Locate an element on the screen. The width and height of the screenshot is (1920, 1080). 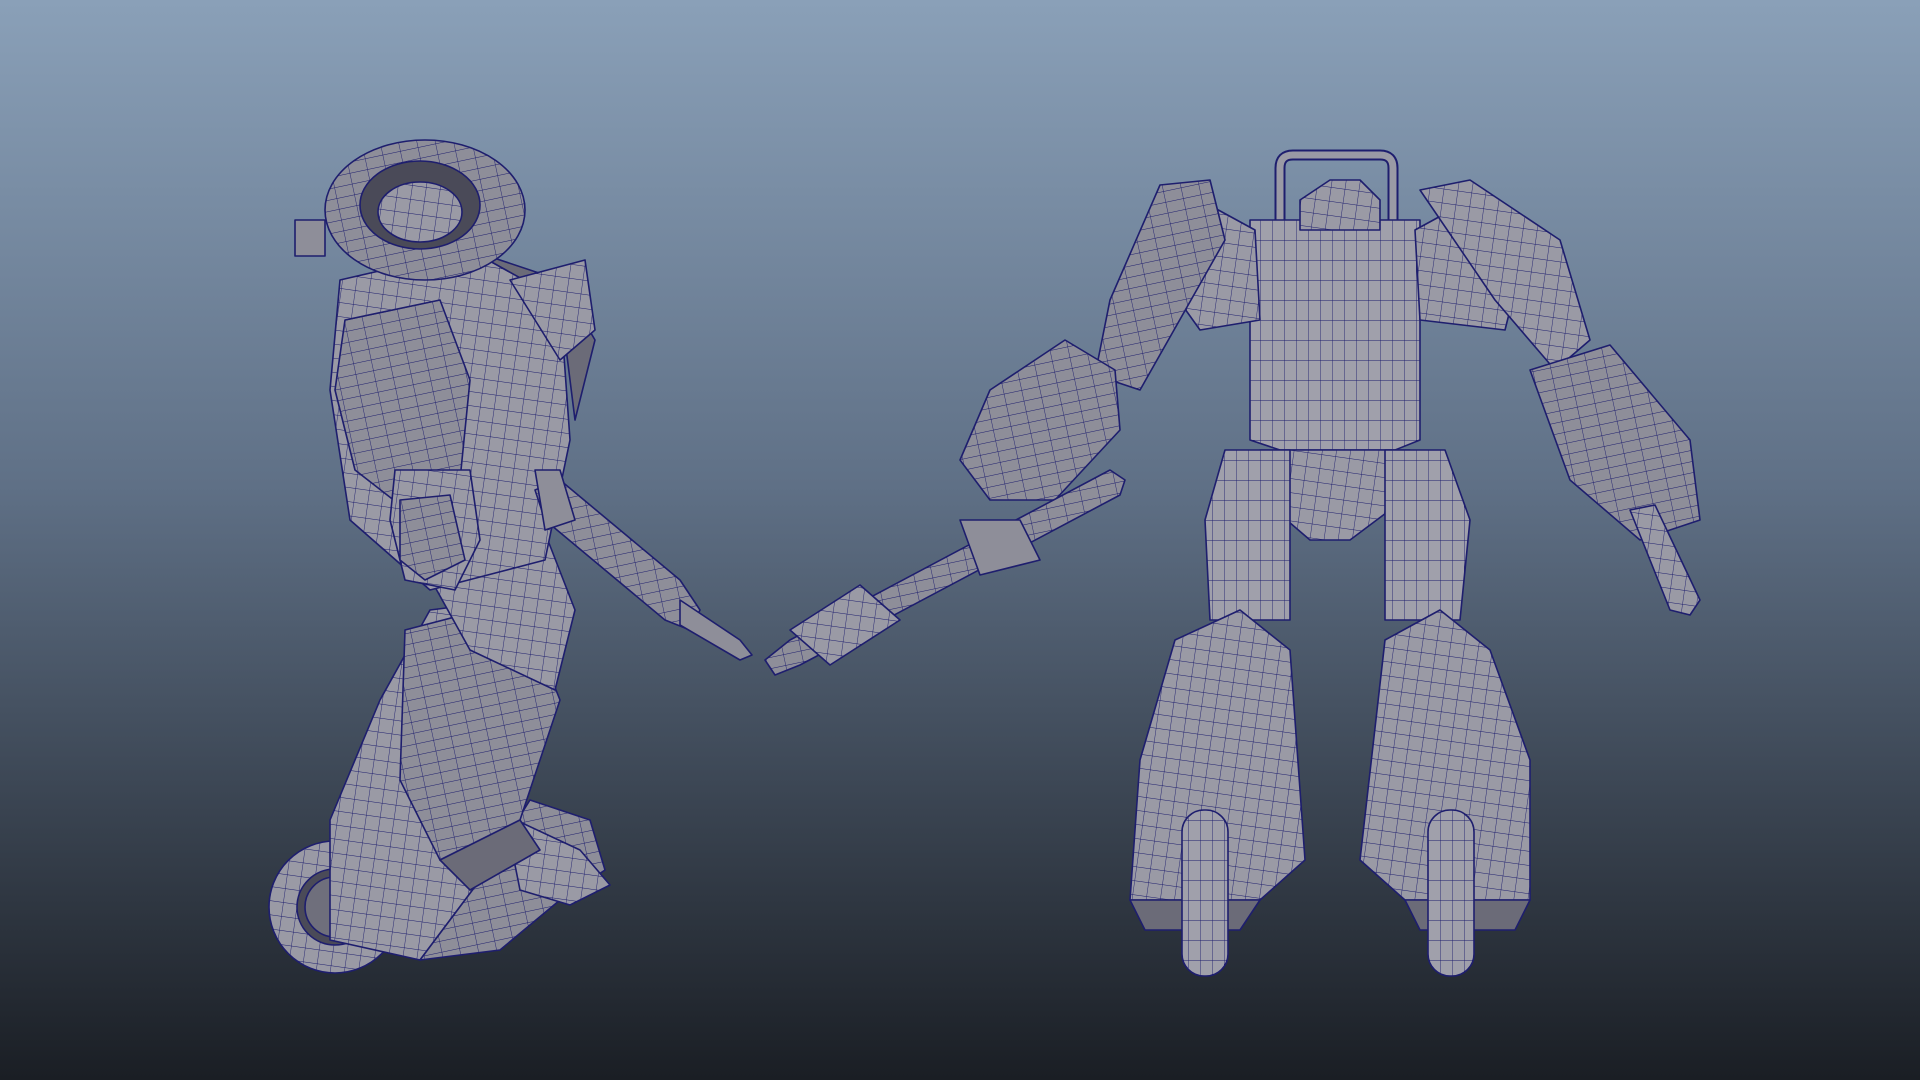
back-wheel-left is located at coordinates (1205, 893).